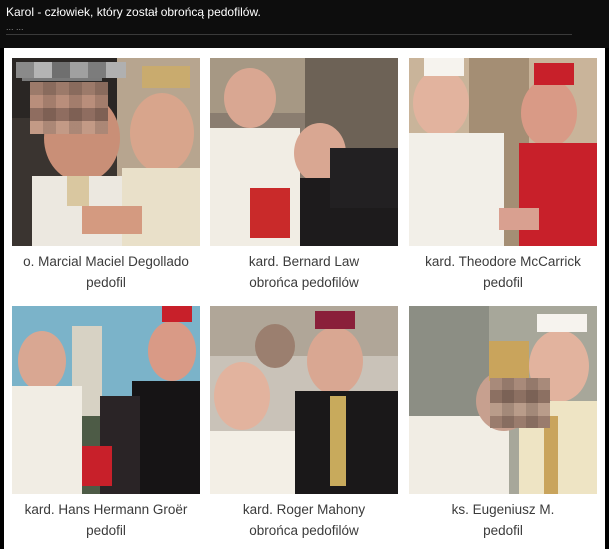 The width and height of the screenshot is (609, 549). What do you see at coordinates (106, 520) in the screenshot?
I see `caption-groer: kard. Hans Hermann Groër pedofil` at bounding box center [106, 520].